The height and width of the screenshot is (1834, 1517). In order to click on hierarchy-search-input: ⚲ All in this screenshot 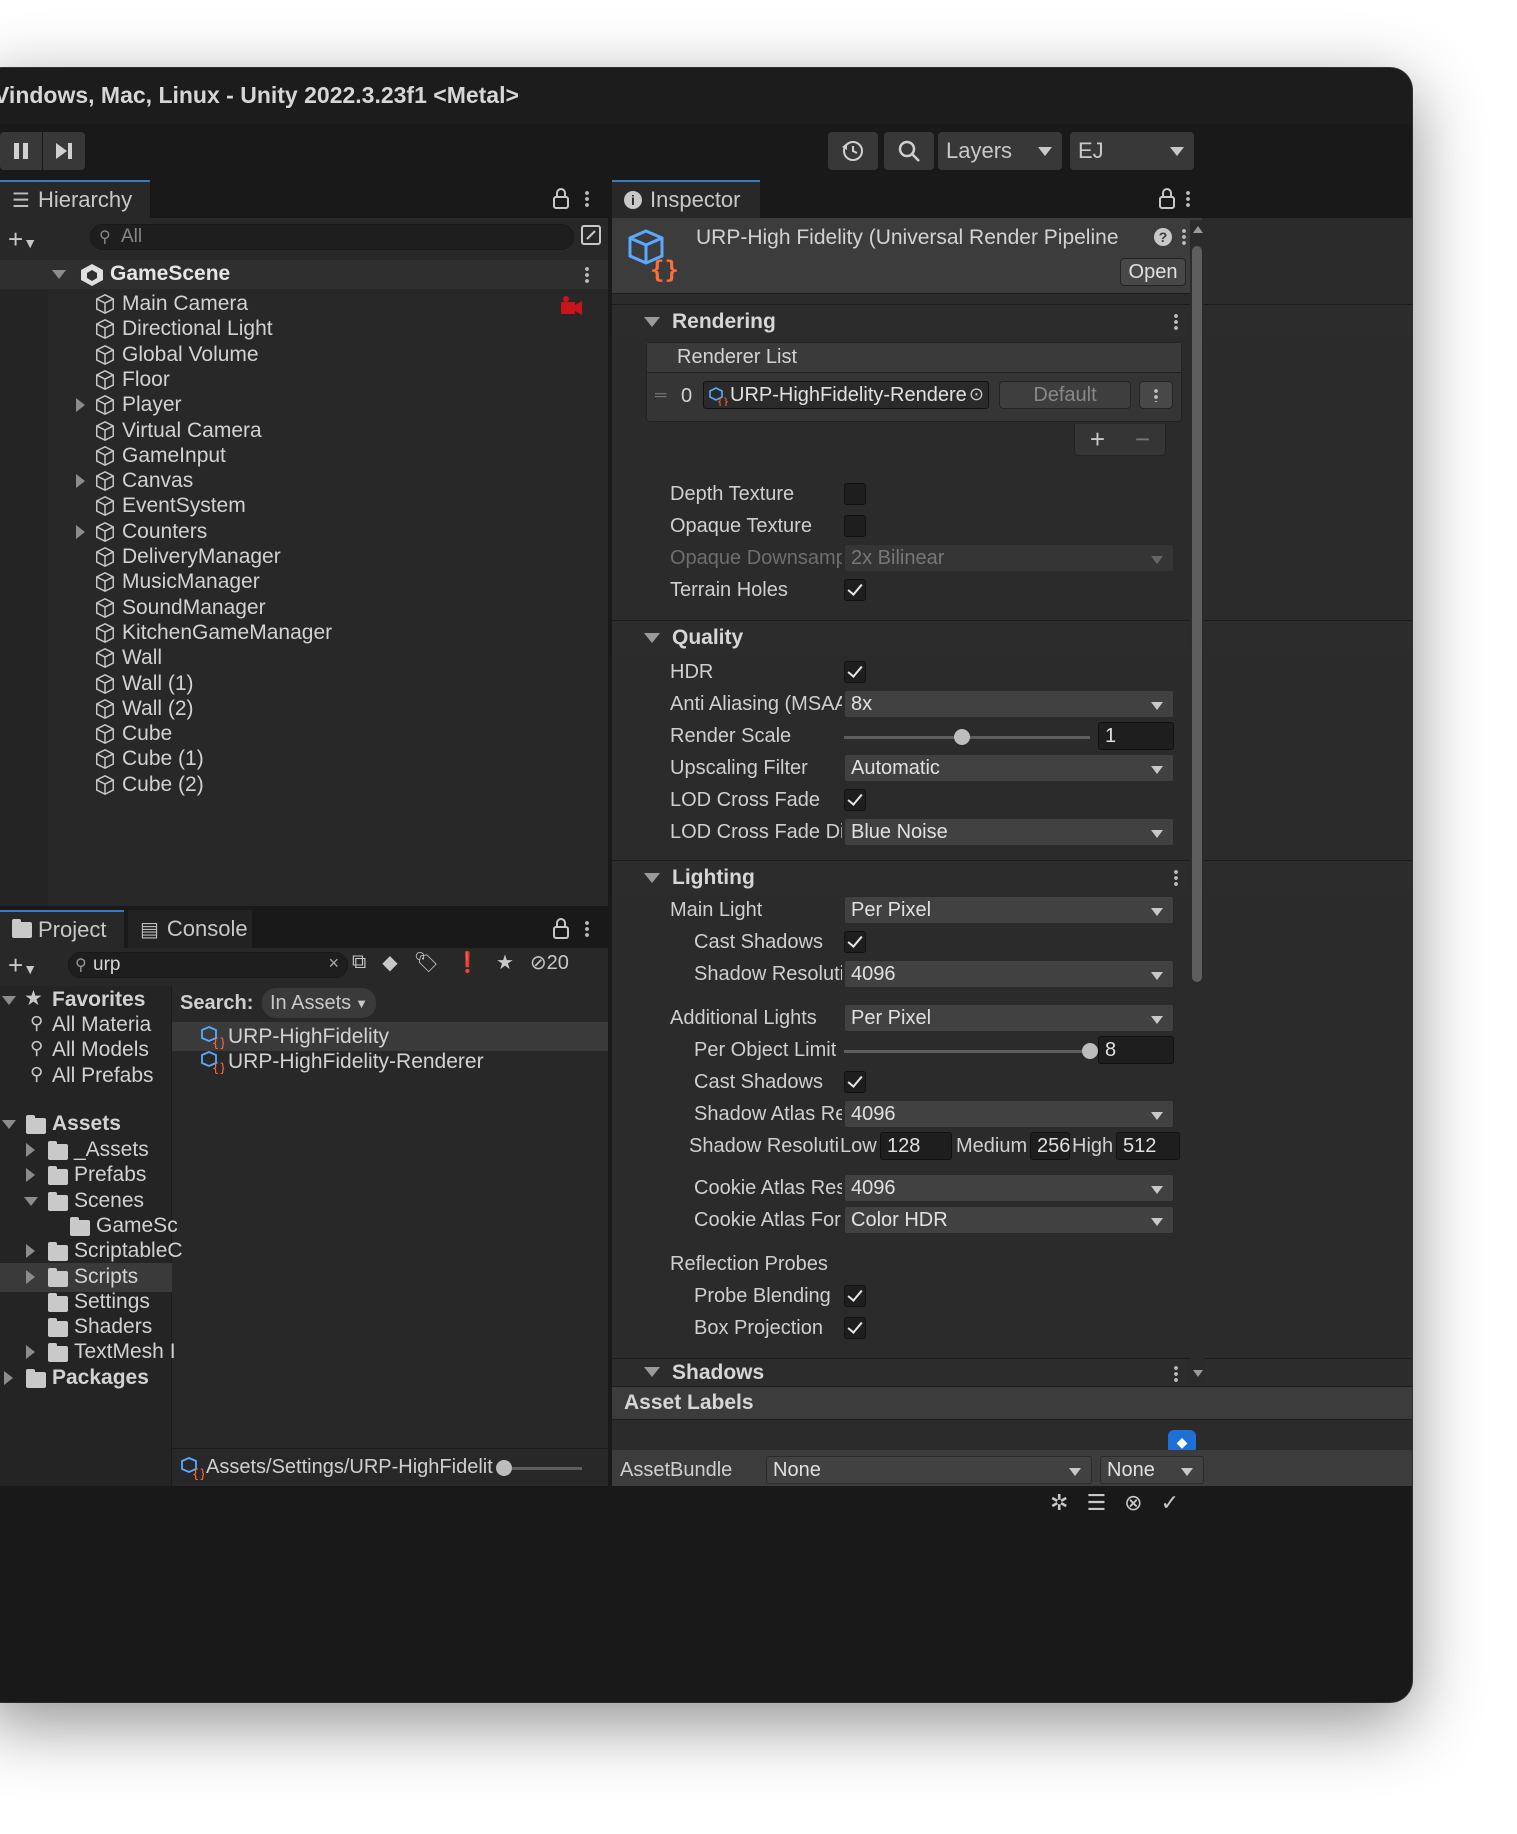, I will do `click(332, 237)`.